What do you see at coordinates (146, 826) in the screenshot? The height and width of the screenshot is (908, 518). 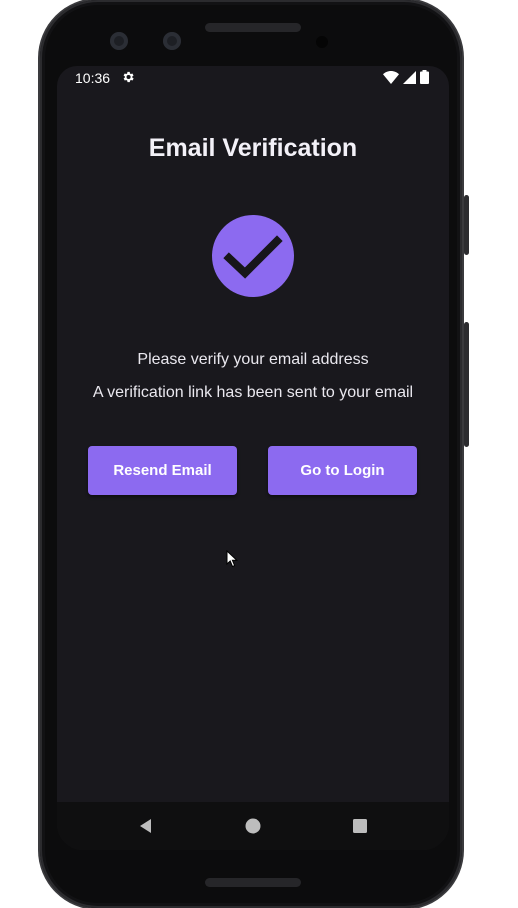 I see `back-icon` at bounding box center [146, 826].